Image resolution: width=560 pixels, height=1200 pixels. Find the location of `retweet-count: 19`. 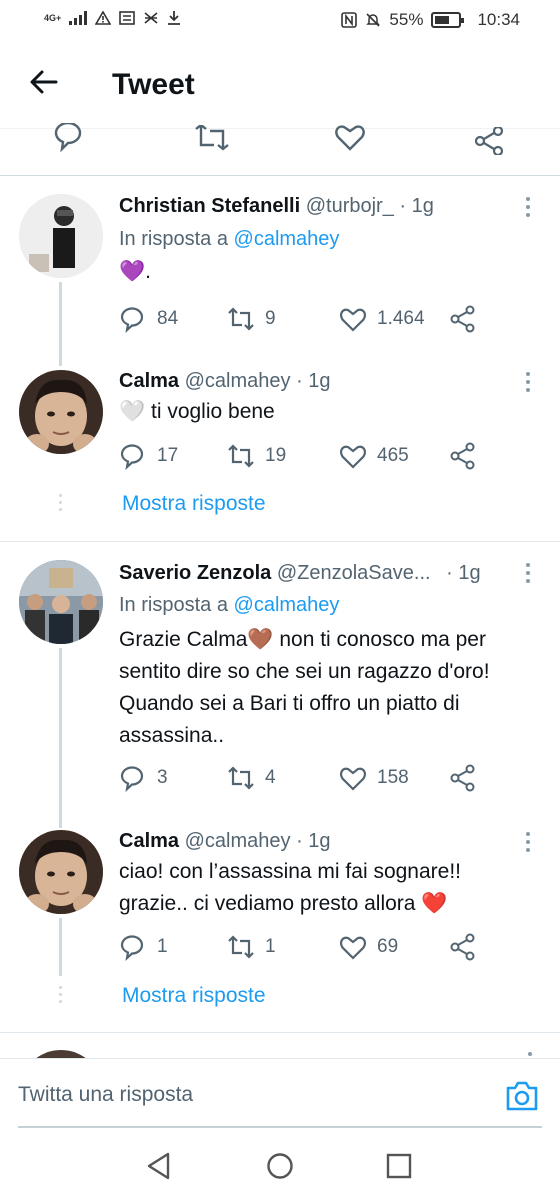

retweet-count: 19 is located at coordinates (276, 455).